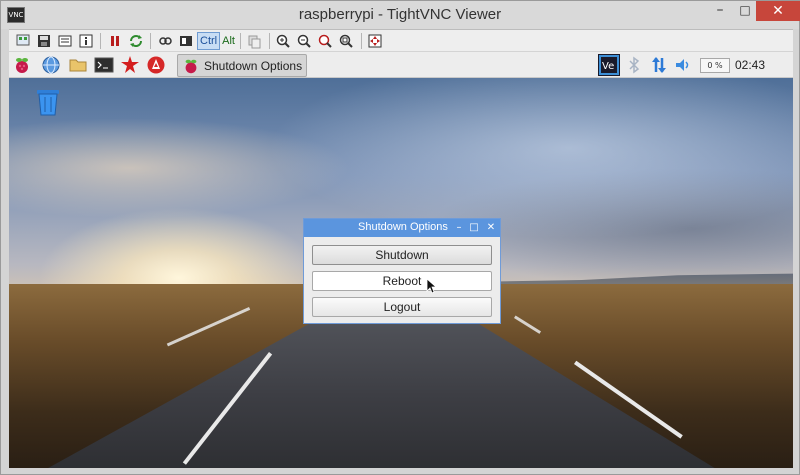 The height and width of the screenshot is (475, 800). Describe the element at coordinates (325, 40) in the screenshot. I see `zoom-100-icon` at that location.